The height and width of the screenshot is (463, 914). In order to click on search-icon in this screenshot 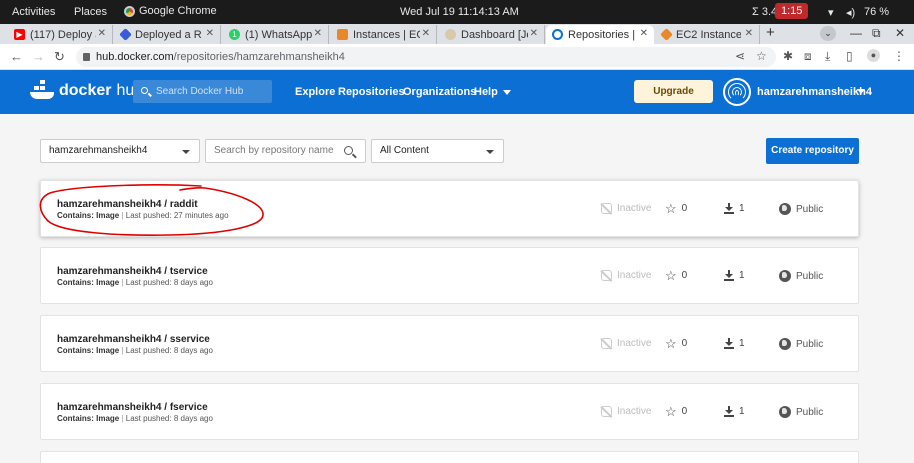, I will do `click(348, 150)`.